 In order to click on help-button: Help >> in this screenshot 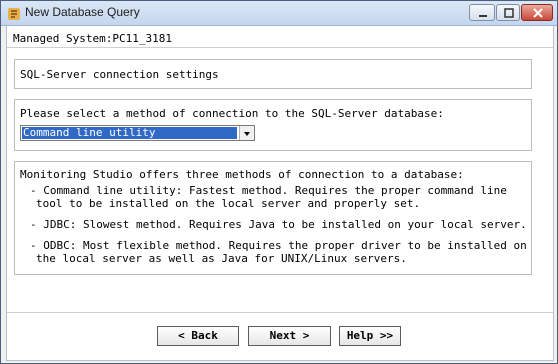, I will do `click(370, 336)`.